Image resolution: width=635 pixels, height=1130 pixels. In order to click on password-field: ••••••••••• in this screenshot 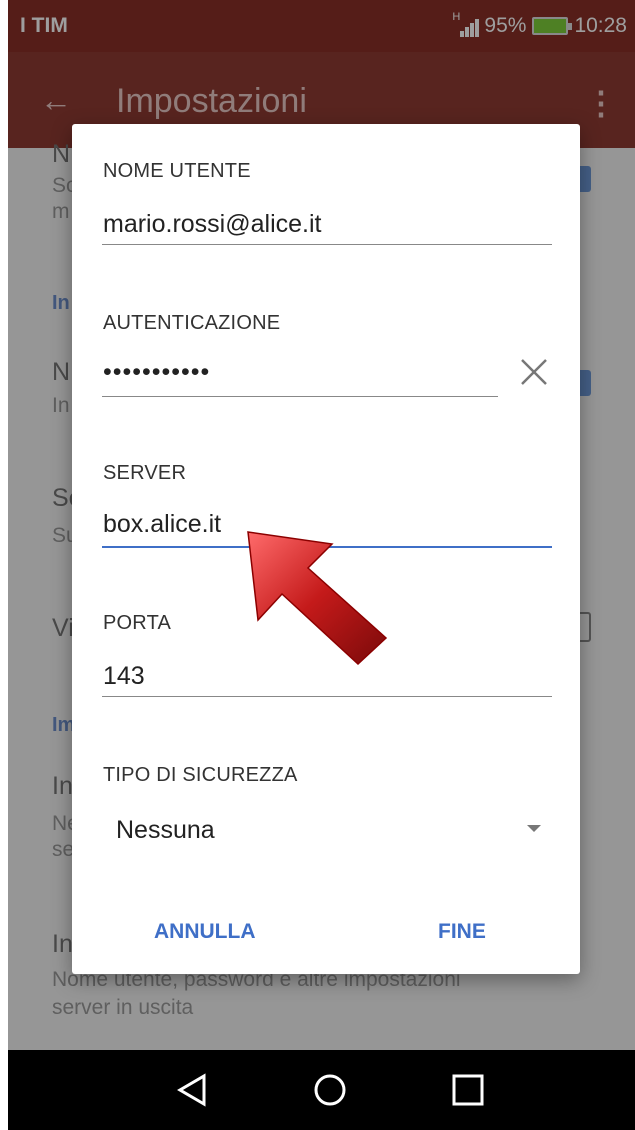, I will do `click(156, 372)`.